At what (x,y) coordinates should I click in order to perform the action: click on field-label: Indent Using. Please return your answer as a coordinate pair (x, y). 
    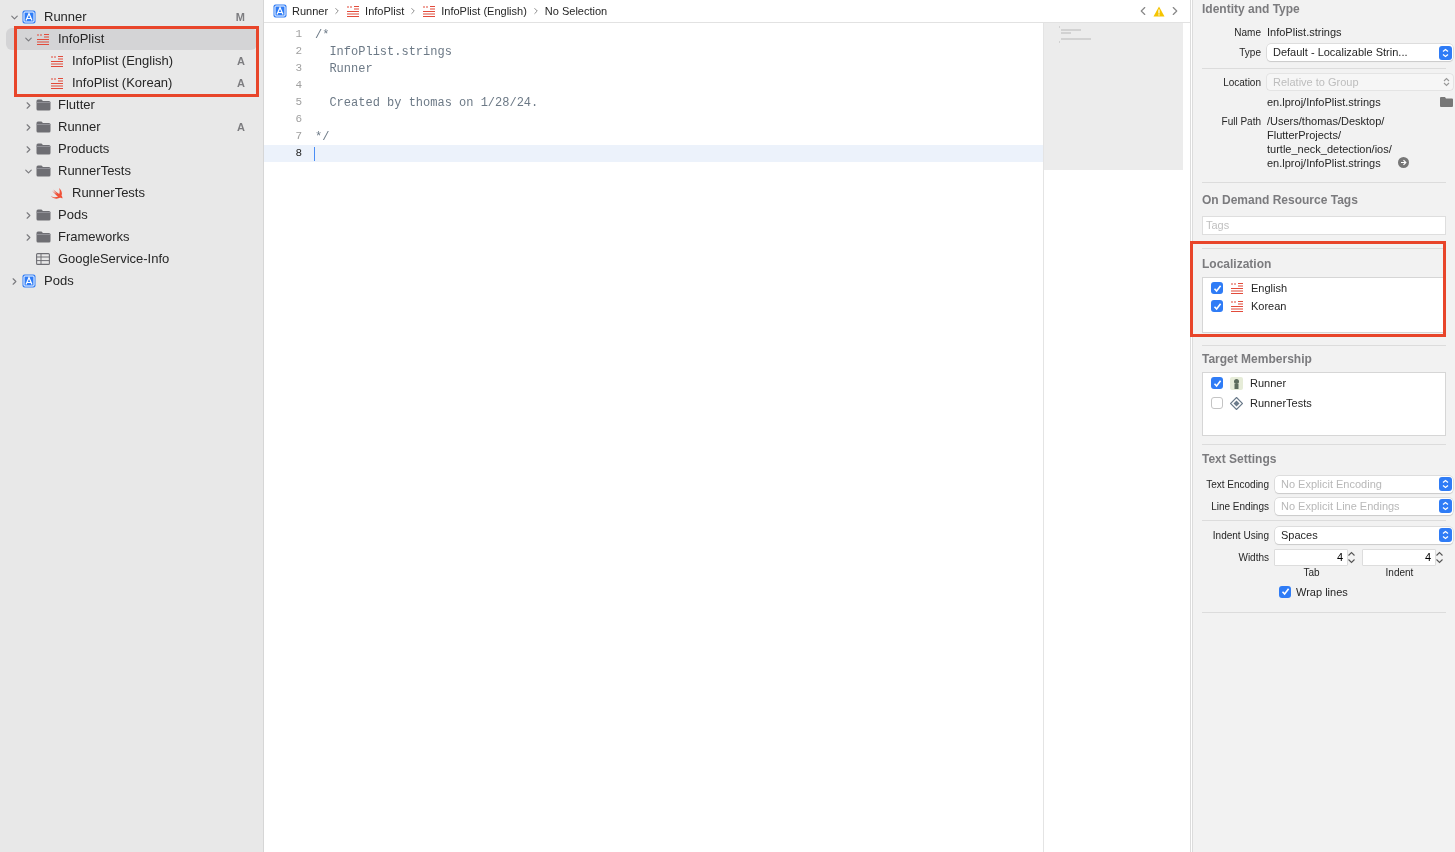
    Looking at the image, I should click on (1240, 535).